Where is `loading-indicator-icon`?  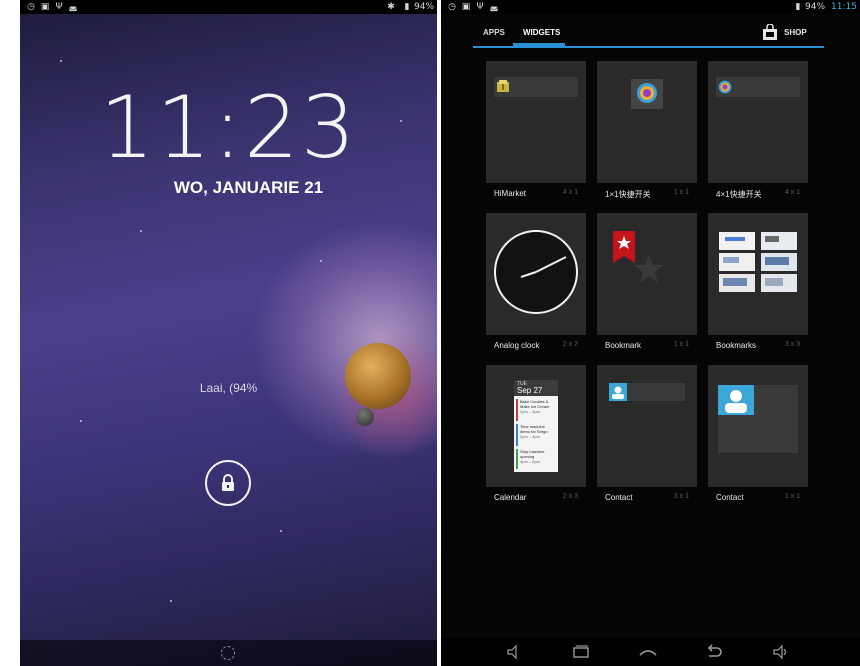
loading-indicator-icon is located at coordinates (228, 653).